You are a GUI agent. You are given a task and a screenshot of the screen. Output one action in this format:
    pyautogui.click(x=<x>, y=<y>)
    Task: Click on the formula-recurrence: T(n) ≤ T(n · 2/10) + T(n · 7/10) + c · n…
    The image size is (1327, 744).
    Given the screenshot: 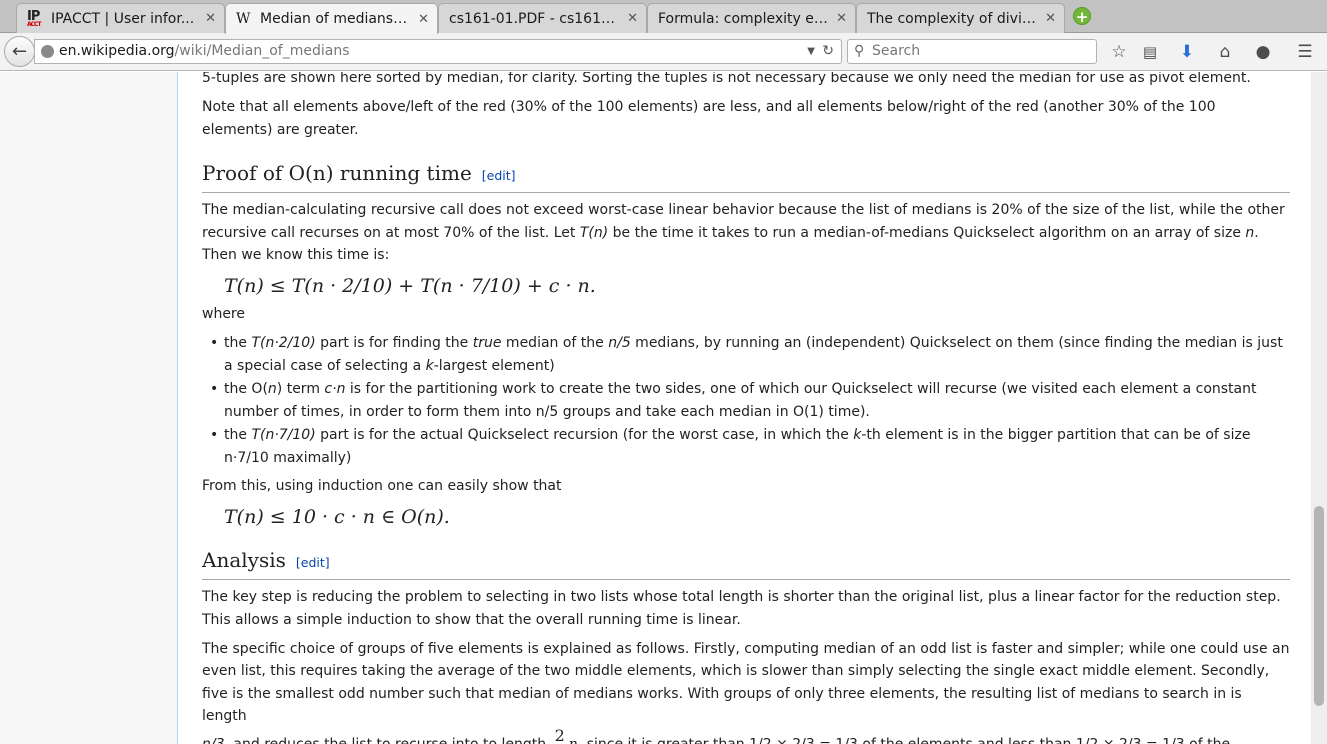 What is the action you would take?
    pyautogui.click(x=410, y=285)
    